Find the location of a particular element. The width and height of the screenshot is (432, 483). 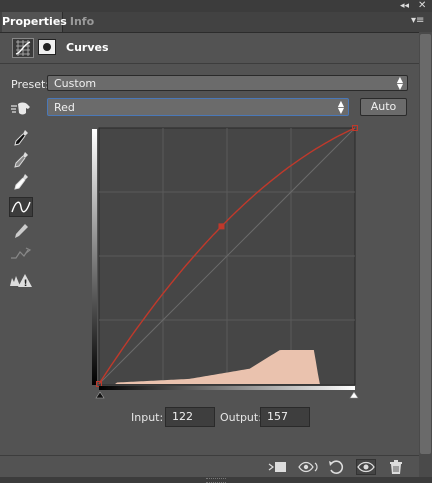

input-gradient-bar is located at coordinates (227, 388).